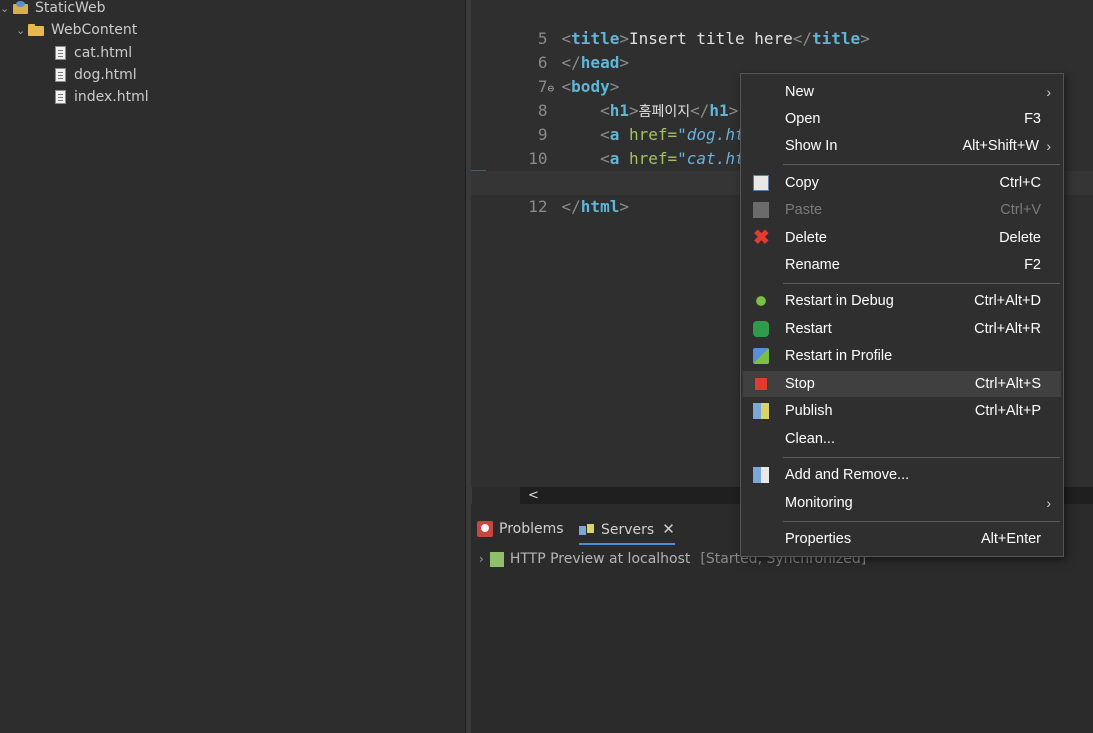  I want to click on chevron-right-icon: ›, so click(481, 559).